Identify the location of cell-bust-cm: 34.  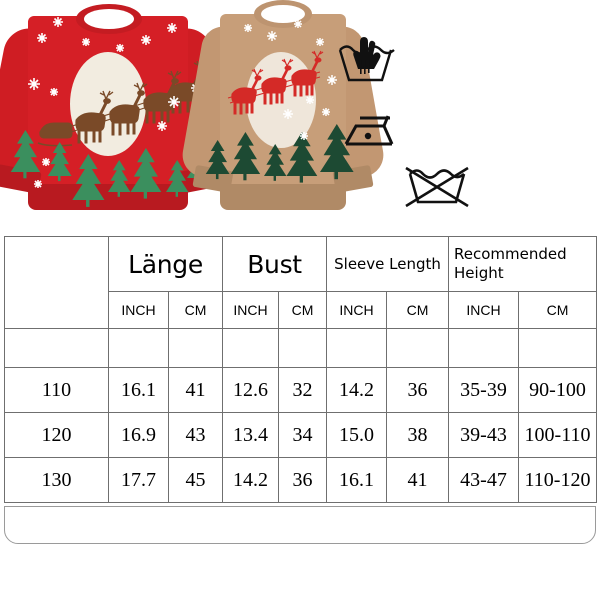
(302, 435).